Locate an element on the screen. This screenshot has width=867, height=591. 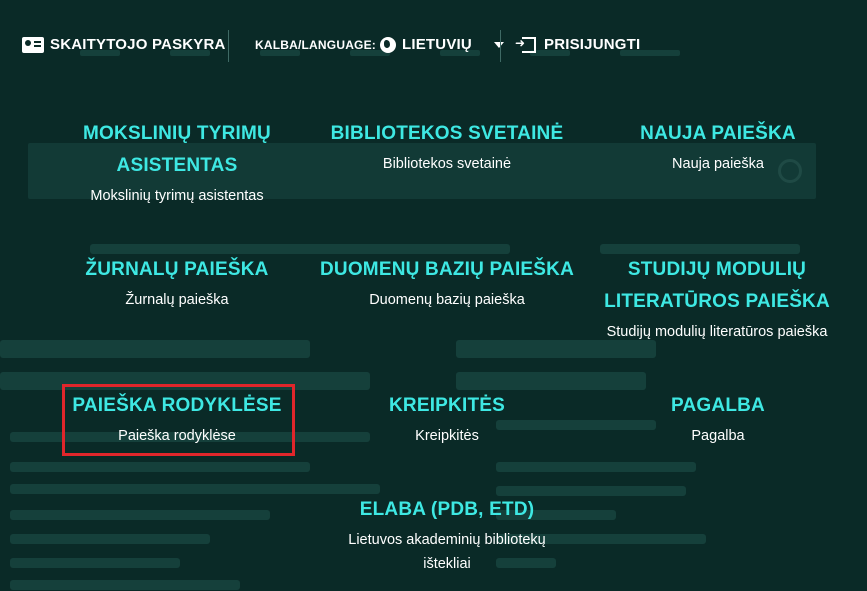
menu-subtitle-journal-search: Žurnalų paieška is located at coordinates (177, 300).